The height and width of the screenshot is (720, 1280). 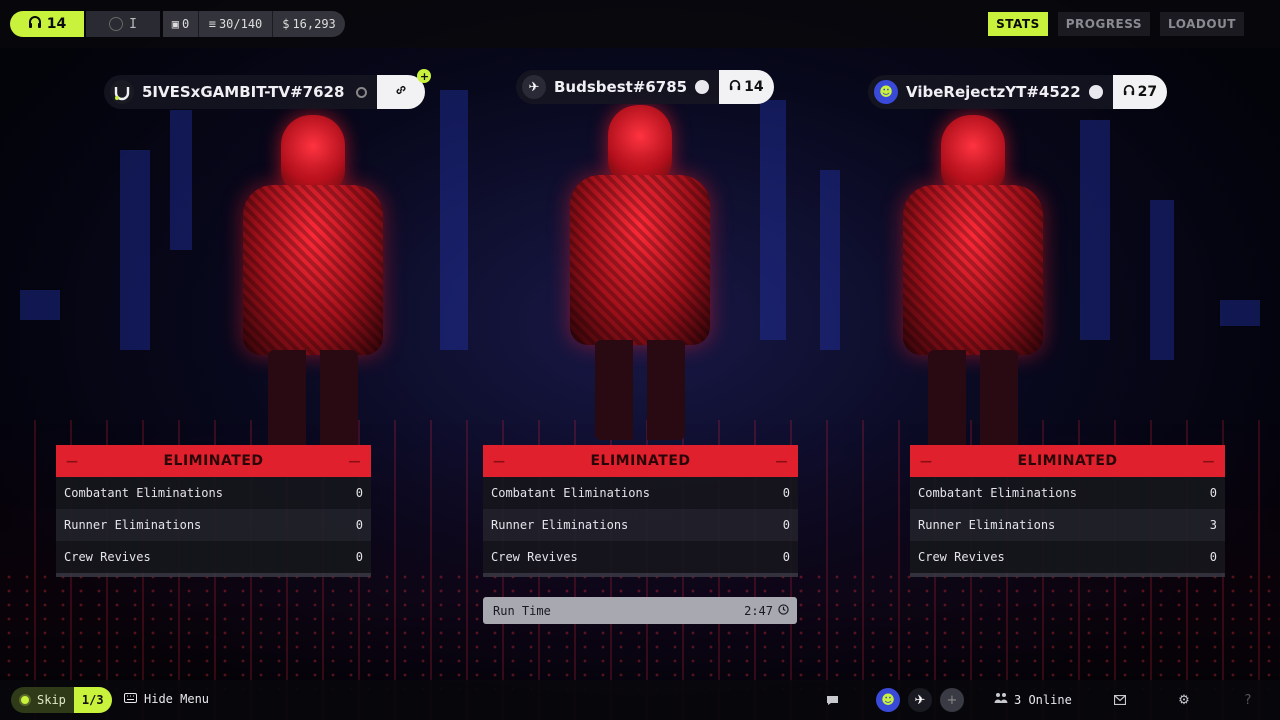 I want to click on online-counter: 3 Online, so click(x=1033, y=699).